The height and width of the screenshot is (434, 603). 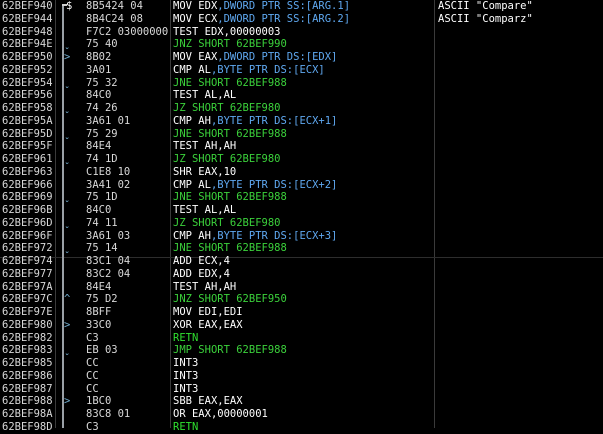 I want to click on disasm-row: 62BEF963 C1E8 10 SHR EAX,10, so click(x=301, y=172).